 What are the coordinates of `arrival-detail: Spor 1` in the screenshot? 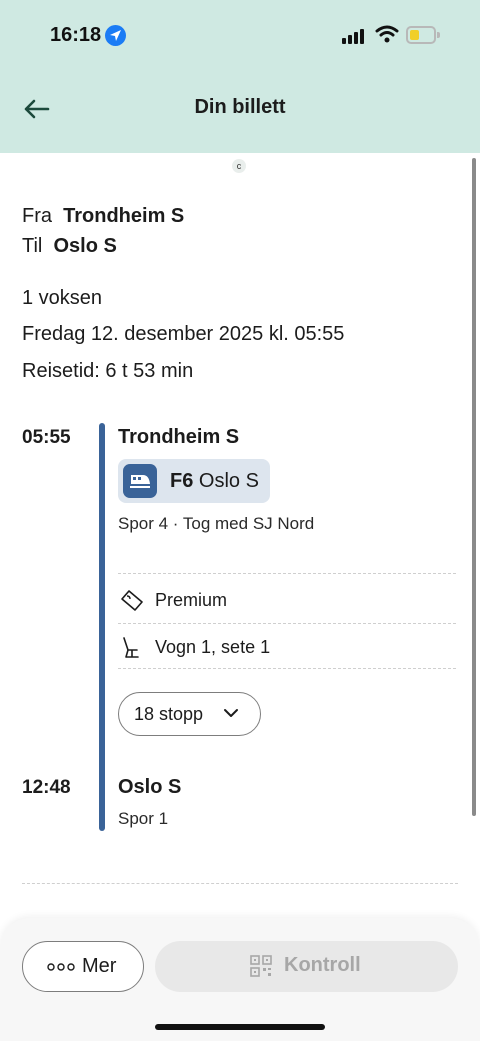 It's located at (143, 818).